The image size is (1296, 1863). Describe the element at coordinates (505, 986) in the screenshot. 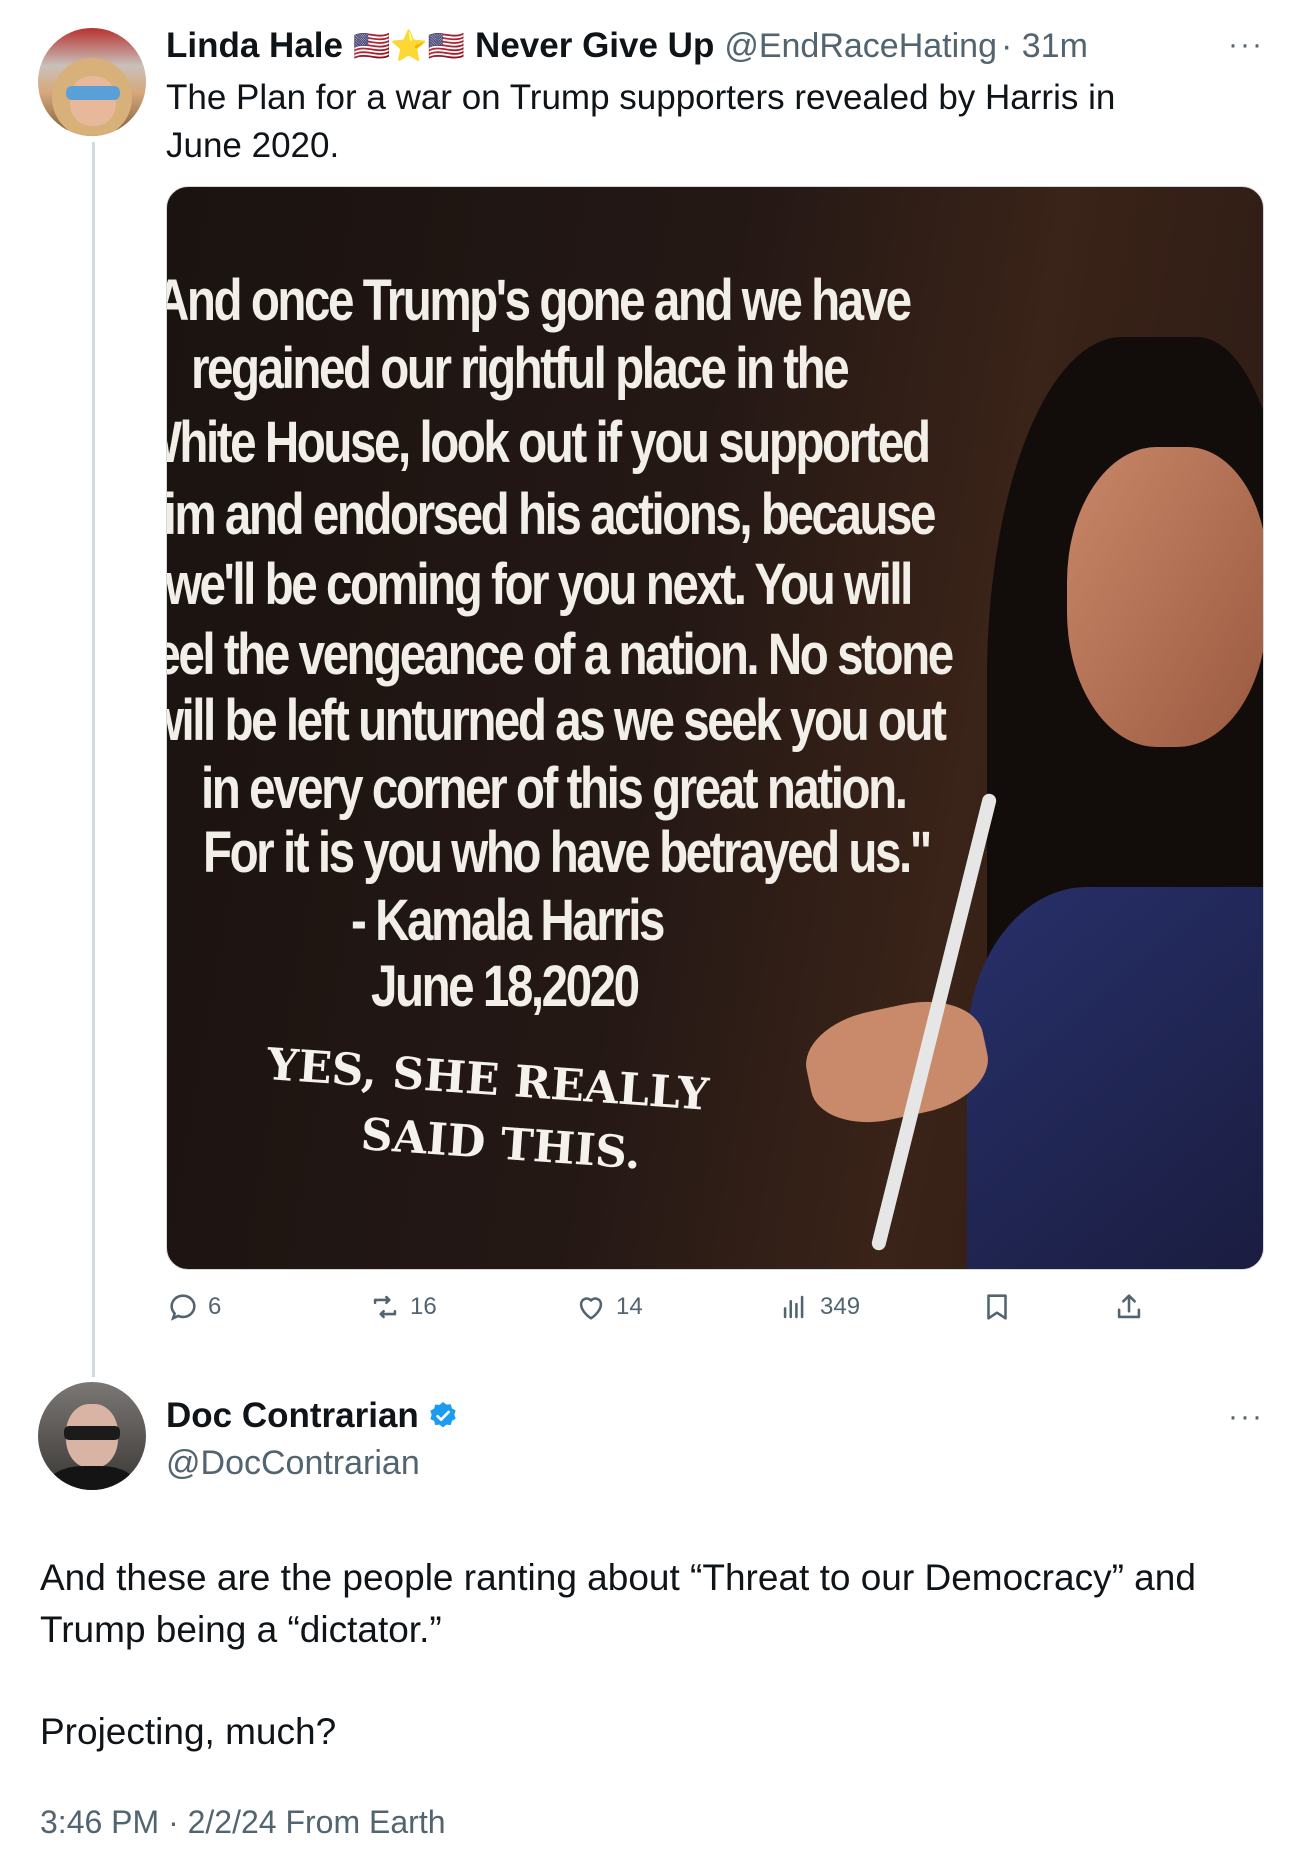

I see `quote-line-date: June 18,2020` at that location.